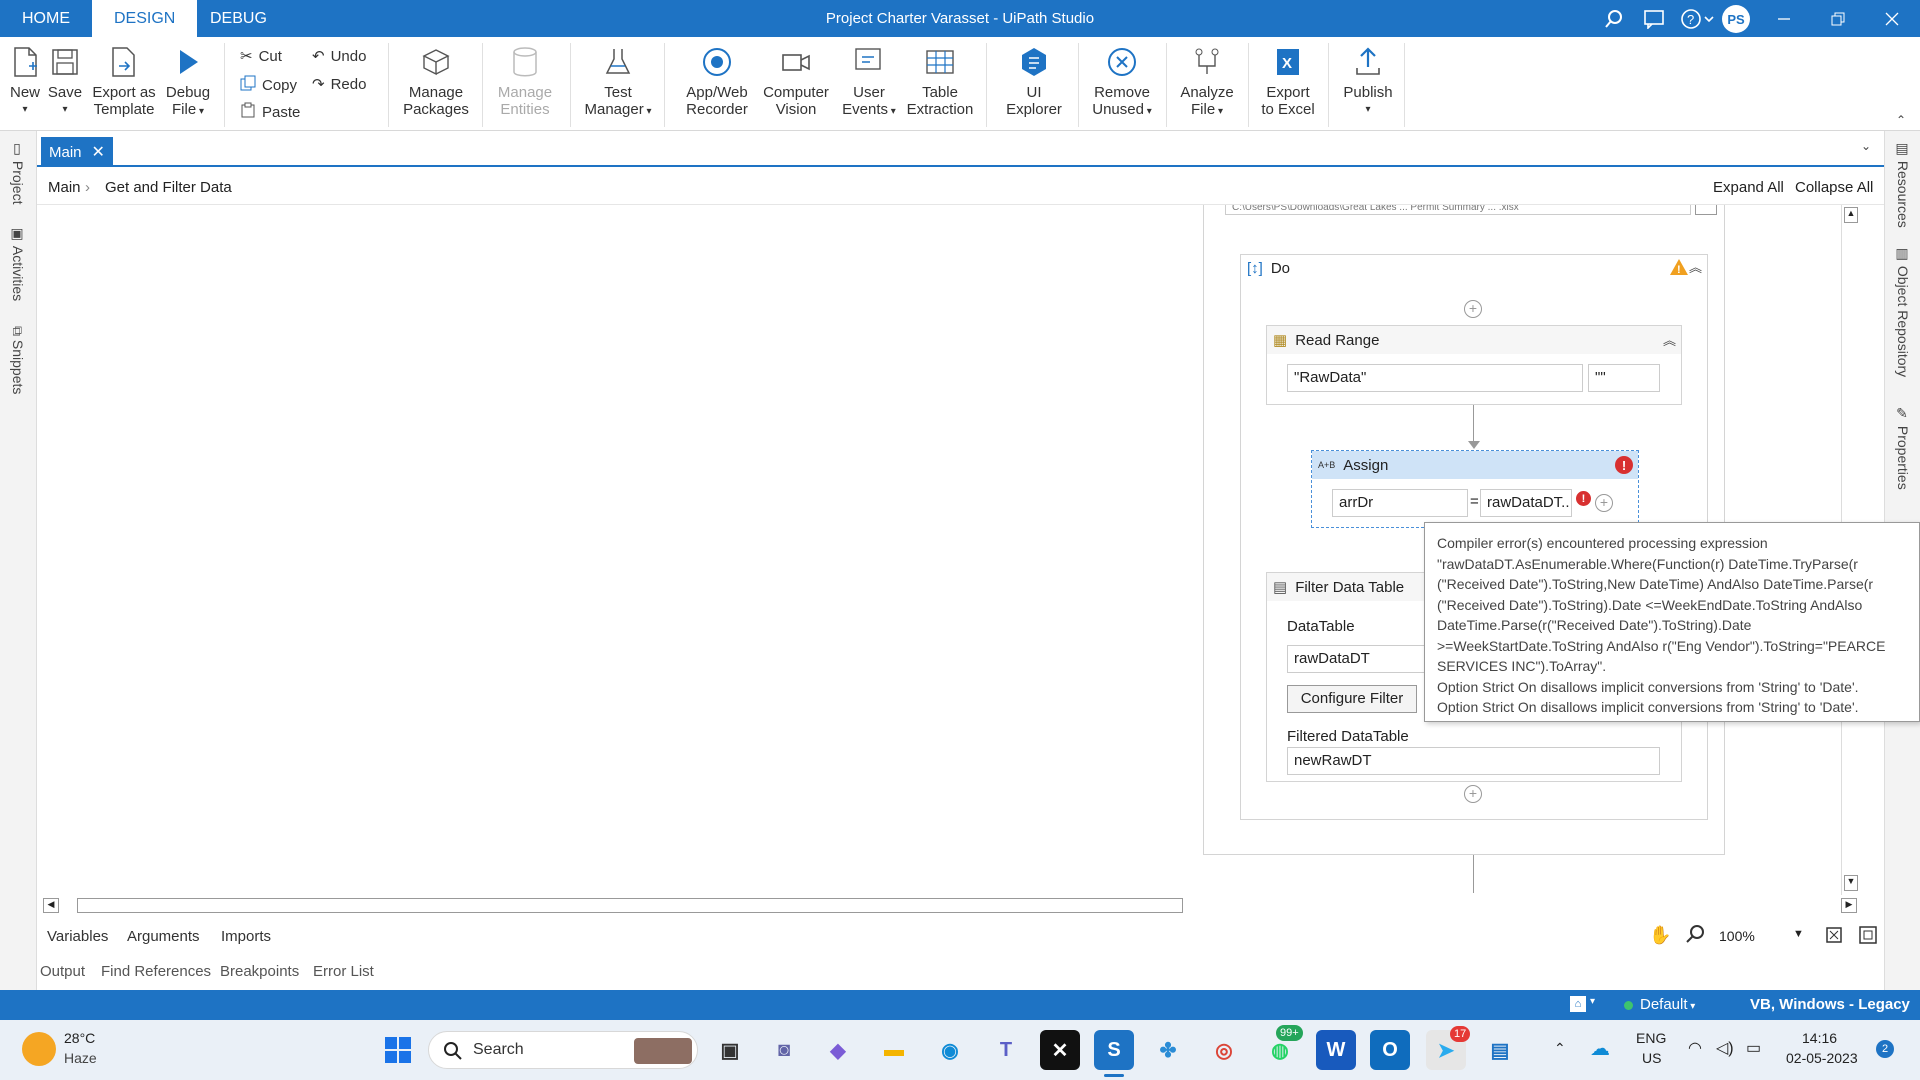 The image size is (1920, 1080). I want to click on copilot-icon: ◆, so click(838, 1050).